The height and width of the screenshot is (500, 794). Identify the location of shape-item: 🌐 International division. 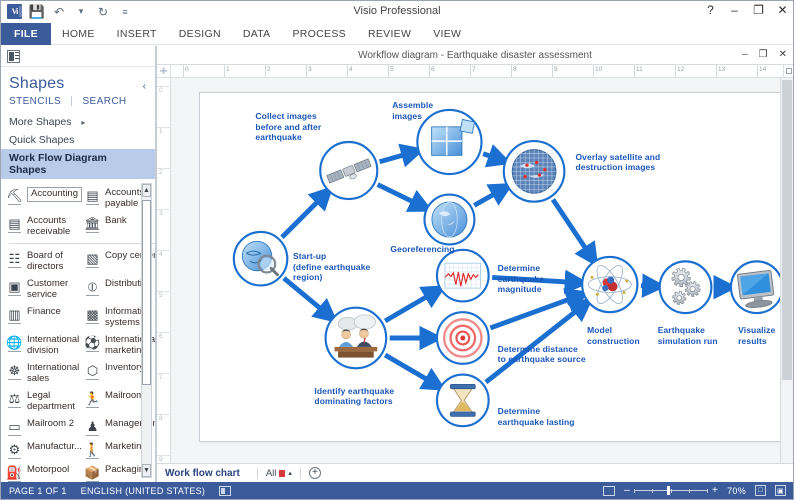
(44, 345).